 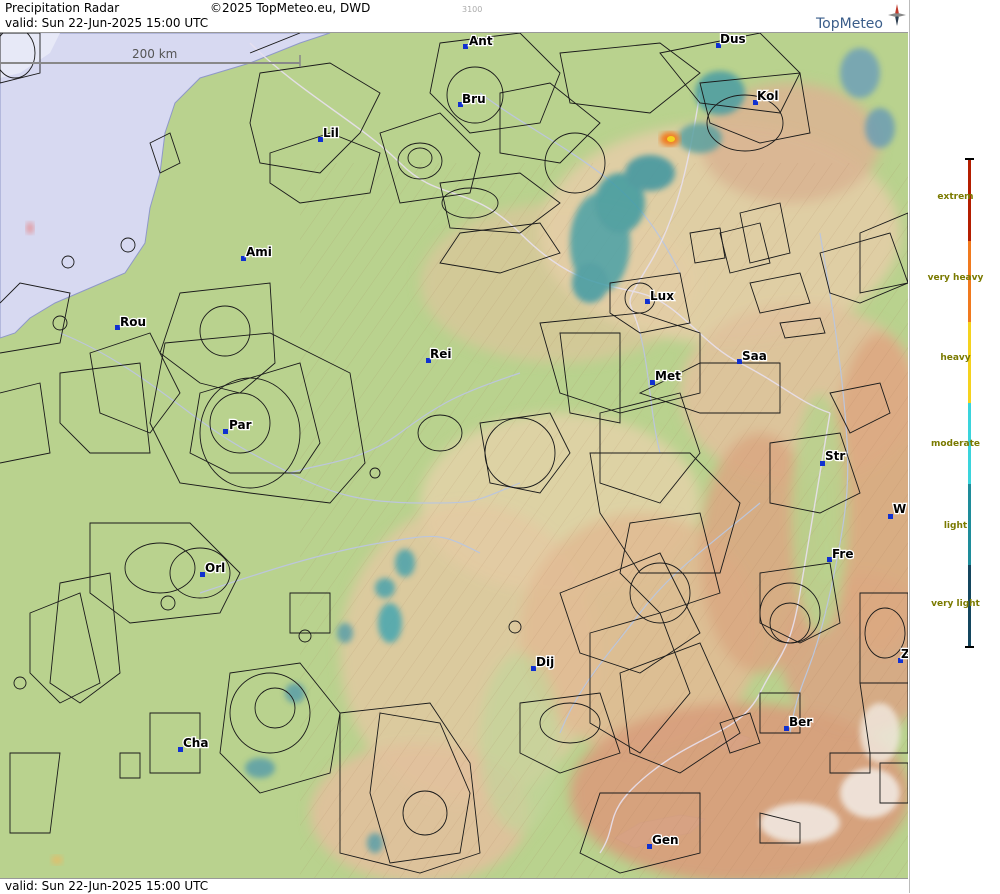 What do you see at coordinates (800, 722) in the screenshot?
I see `city-label: Ber` at bounding box center [800, 722].